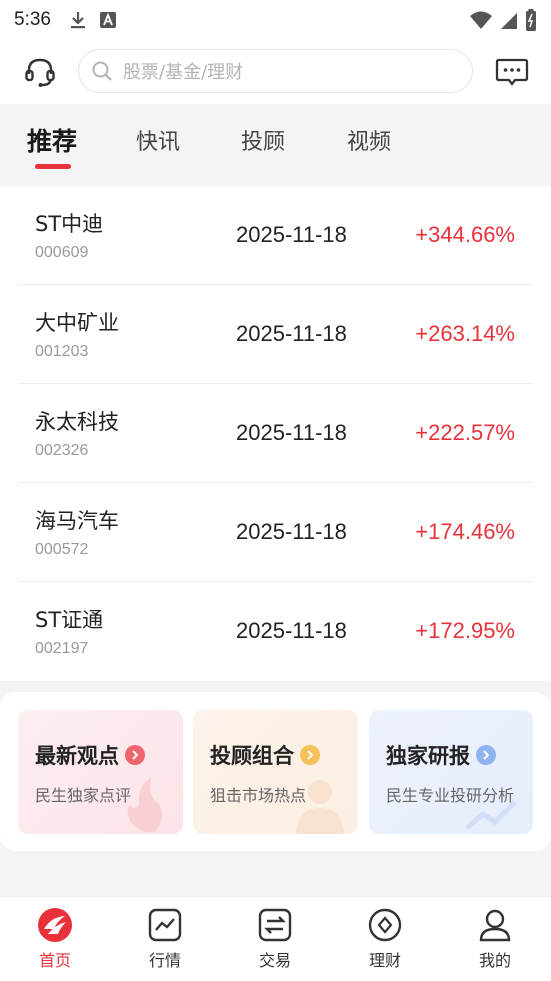 The image size is (551, 981). What do you see at coordinates (77, 422) in the screenshot?
I see `stock-name: 永太科技` at bounding box center [77, 422].